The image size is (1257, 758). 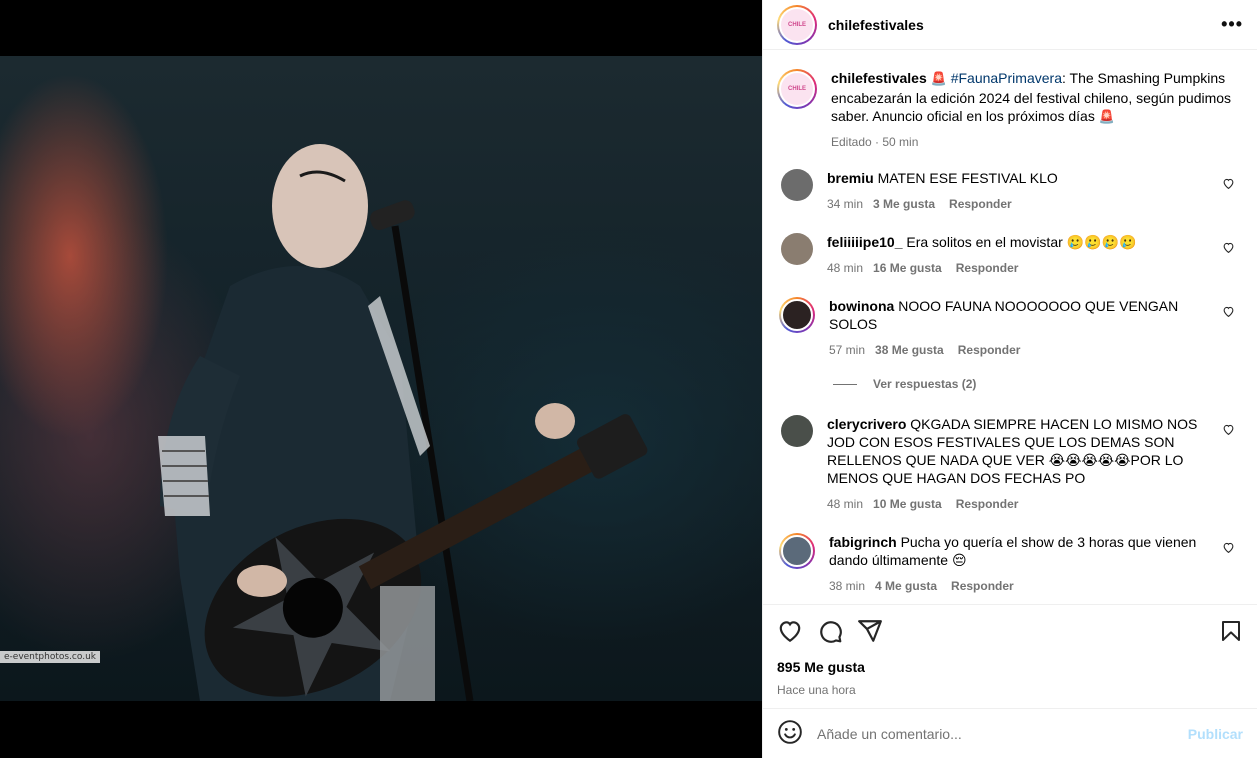 I want to click on comment-username: fabigrinch, so click(x=863, y=542).